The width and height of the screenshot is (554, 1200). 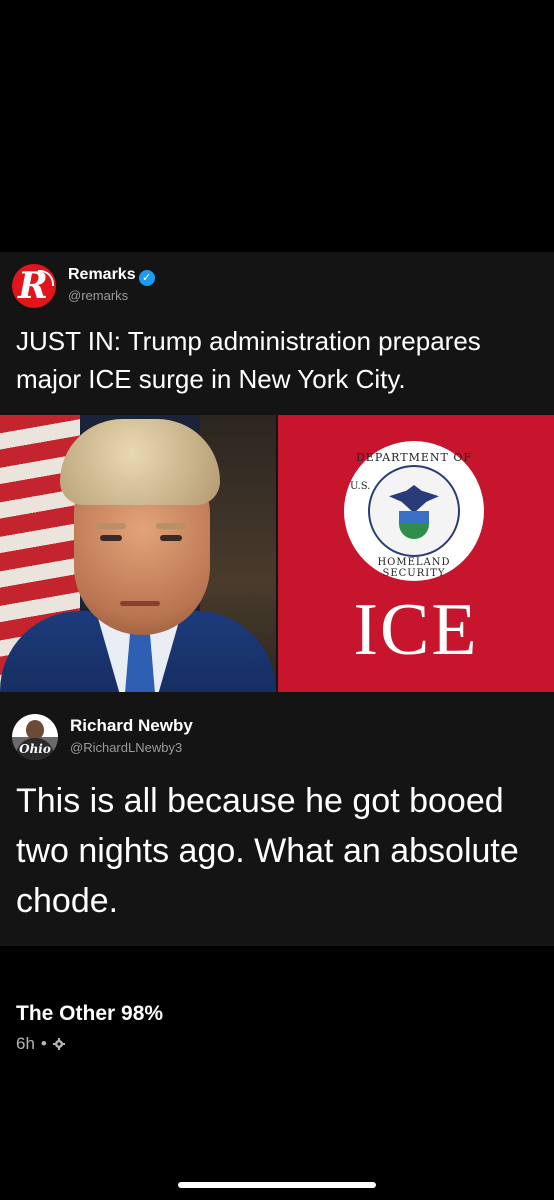 I want to click on reply-avatar: Ohio, so click(x=35, y=737).